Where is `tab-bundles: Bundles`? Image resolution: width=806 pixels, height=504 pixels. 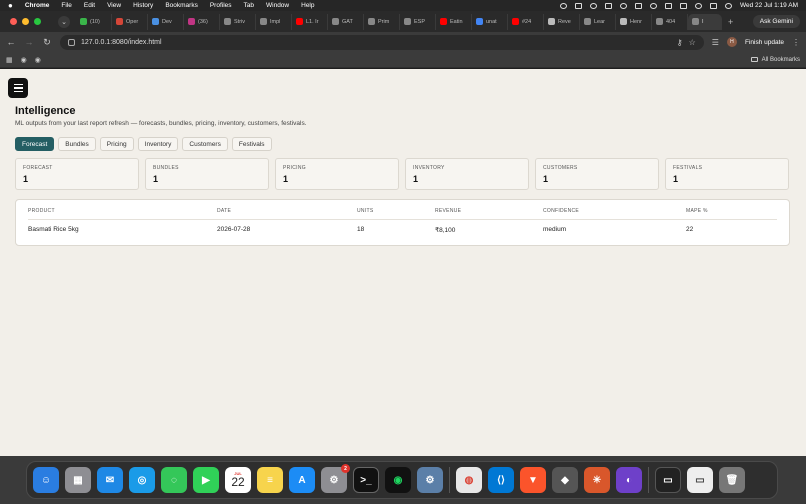 tab-bundles: Bundles is located at coordinates (77, 144).